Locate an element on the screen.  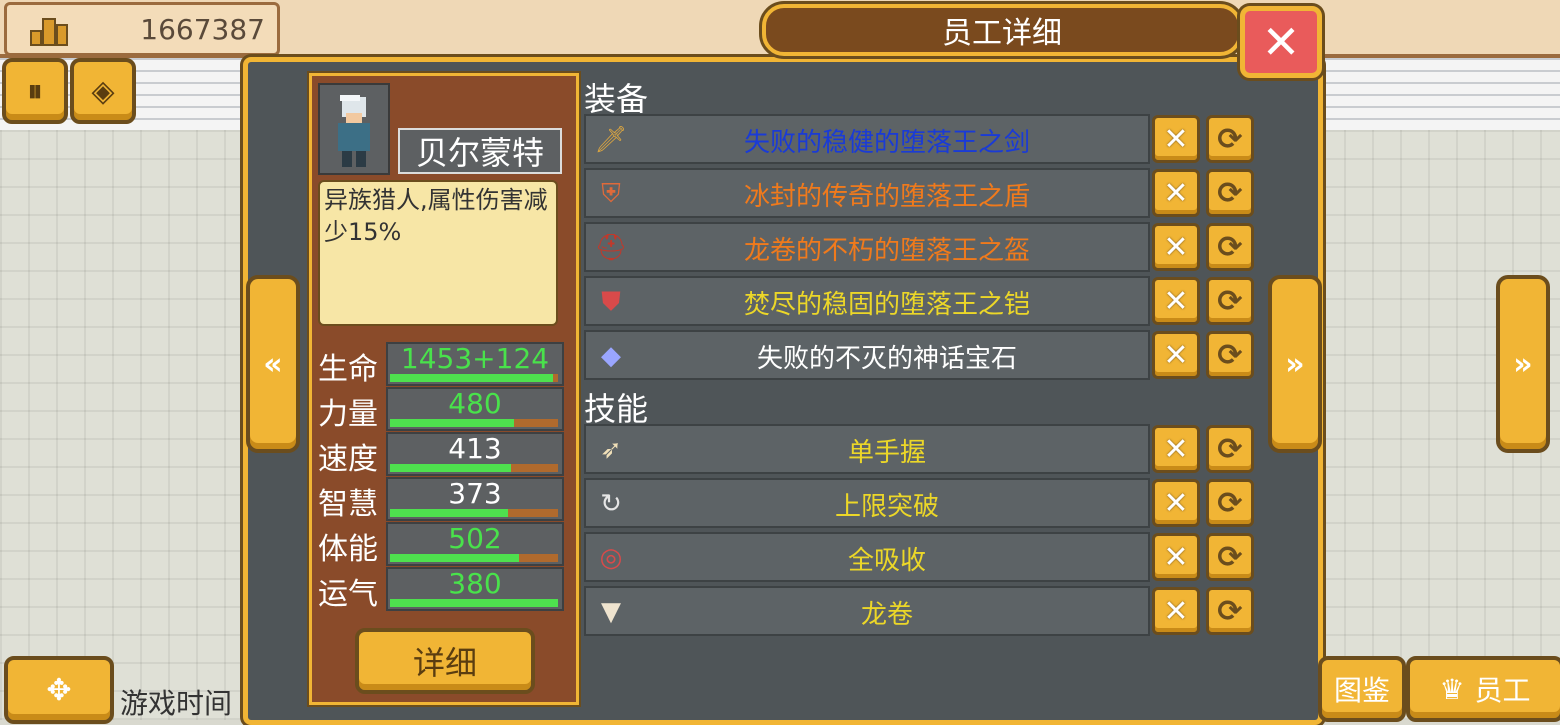
detail-button-label: 详细 is located at coordinates (444, 663).